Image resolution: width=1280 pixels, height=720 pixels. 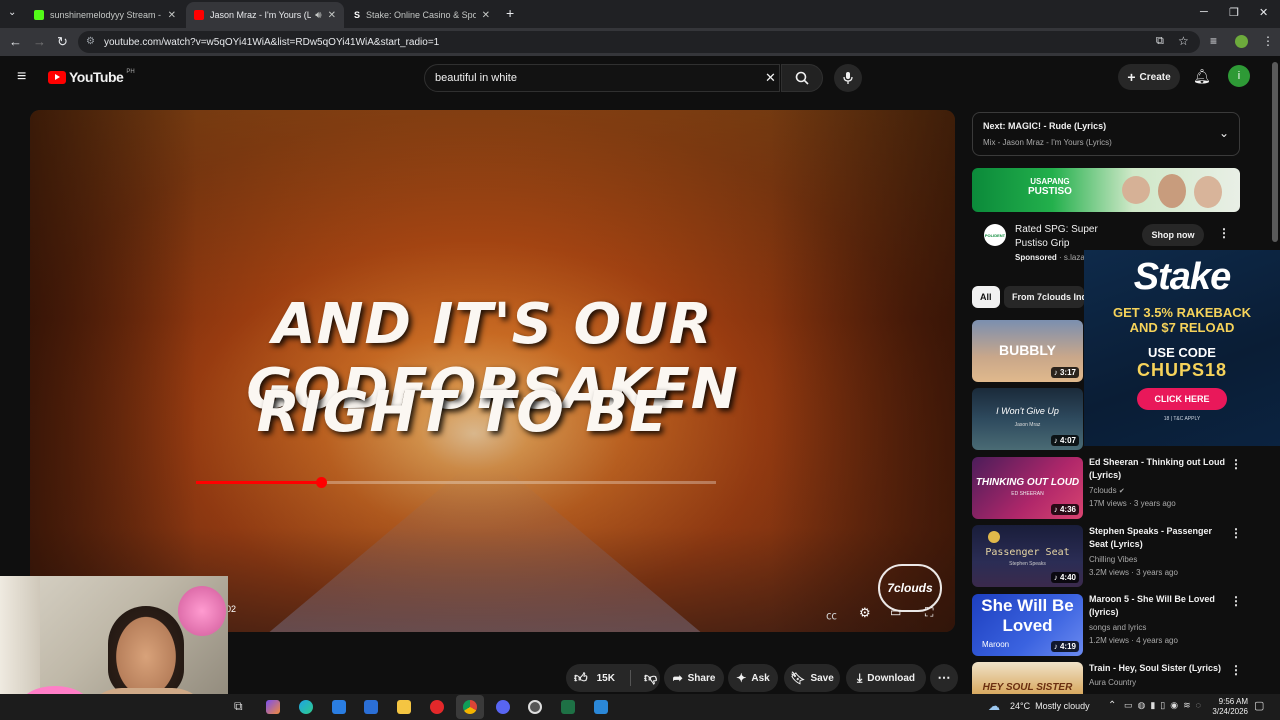 What do you see at coordinates (944, 678) in the screenshot?
I see `more-actions-button: ⋯` at bounding box center [944, 678].